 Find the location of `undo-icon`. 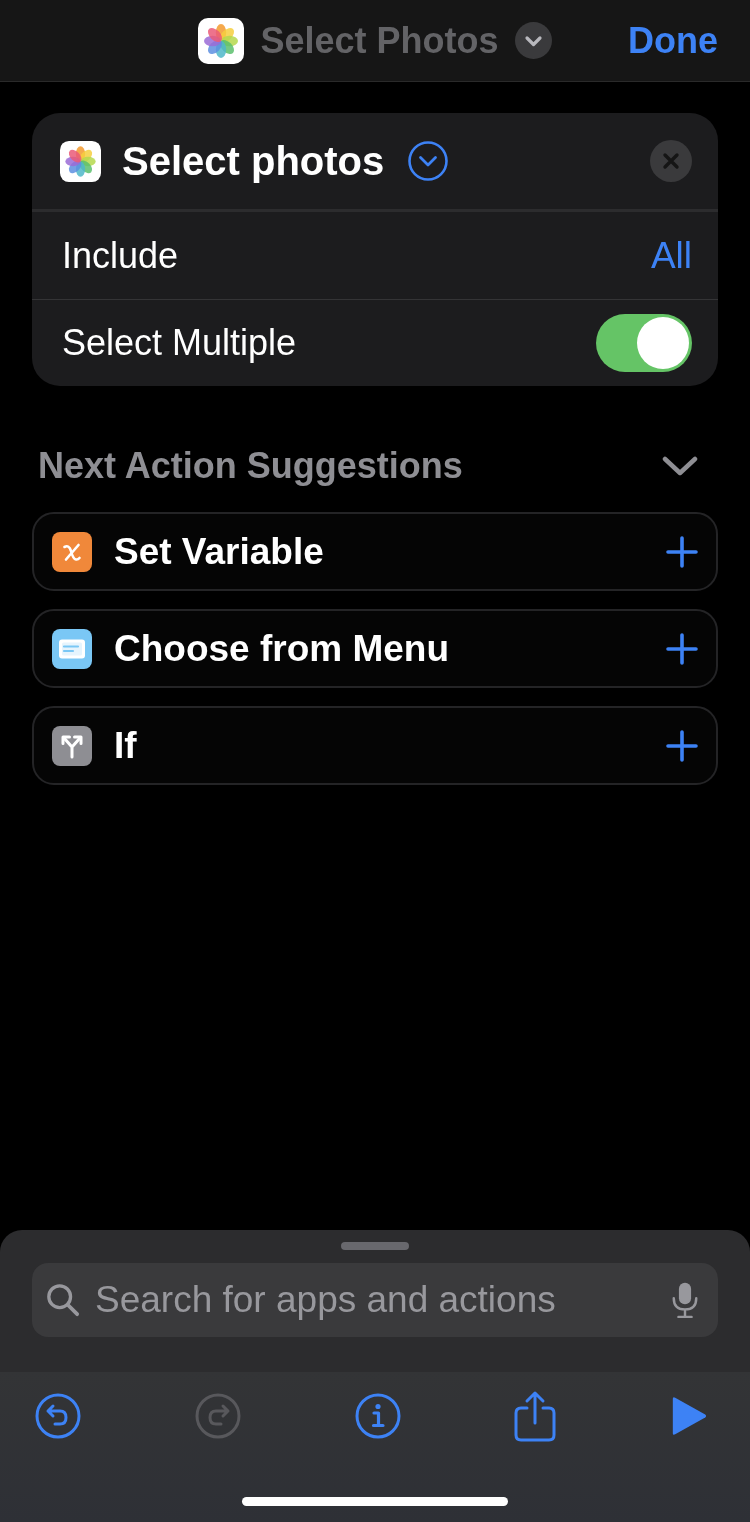

undo-icon is located at coordinates (58, 1416).